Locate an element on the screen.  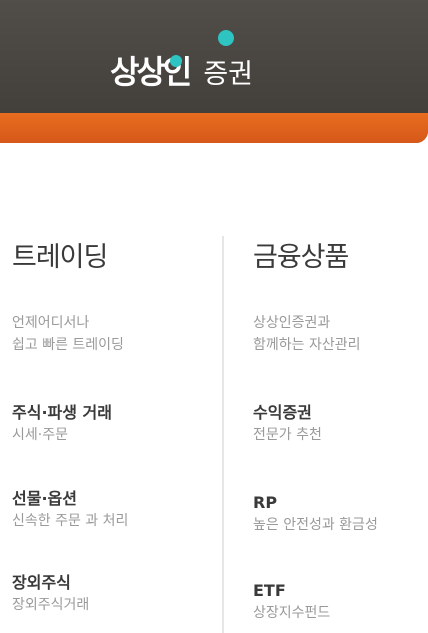
menu-item-rp: RP 높은 안전성과 환금성 is located at coordinates (315, 514).